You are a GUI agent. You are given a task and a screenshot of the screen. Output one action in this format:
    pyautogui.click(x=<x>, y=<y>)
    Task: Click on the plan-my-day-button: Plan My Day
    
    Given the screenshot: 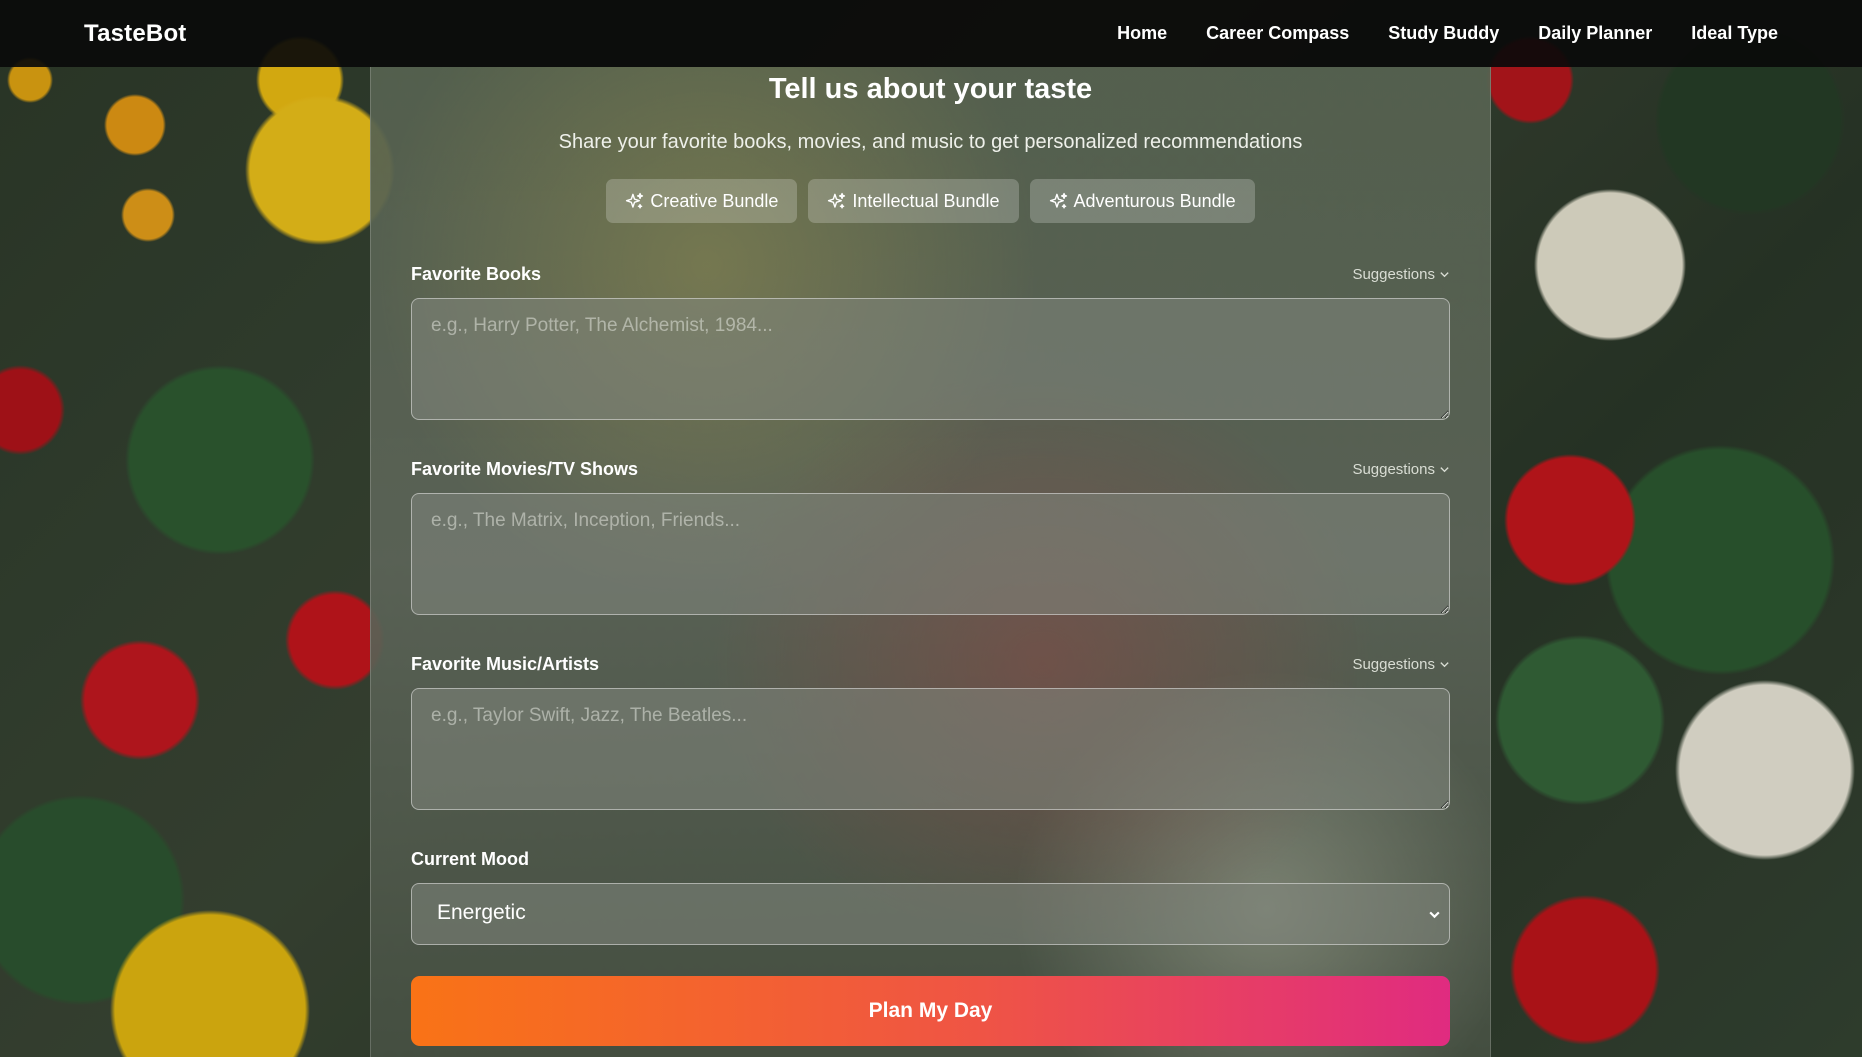 What is the action you would take?
    pyautogui.click(x=930, y=1011)
    